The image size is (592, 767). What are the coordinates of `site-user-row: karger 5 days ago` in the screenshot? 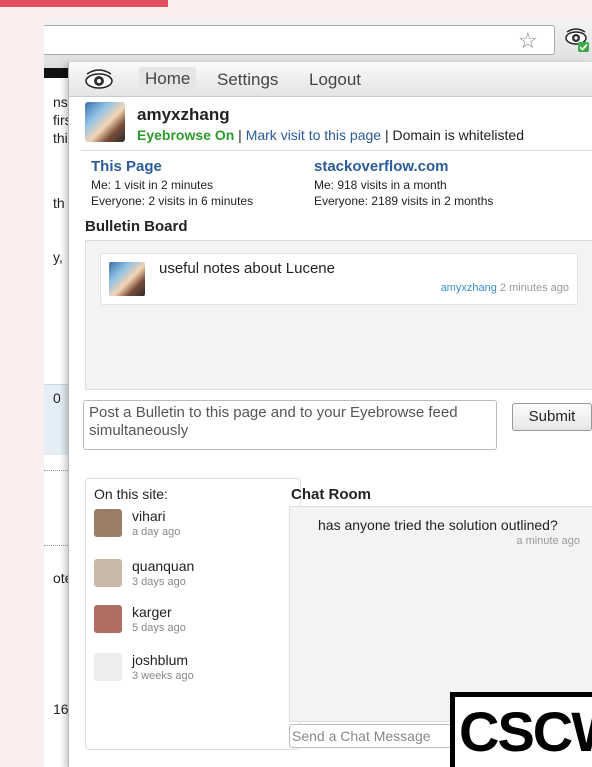 It's located at (194, 624).